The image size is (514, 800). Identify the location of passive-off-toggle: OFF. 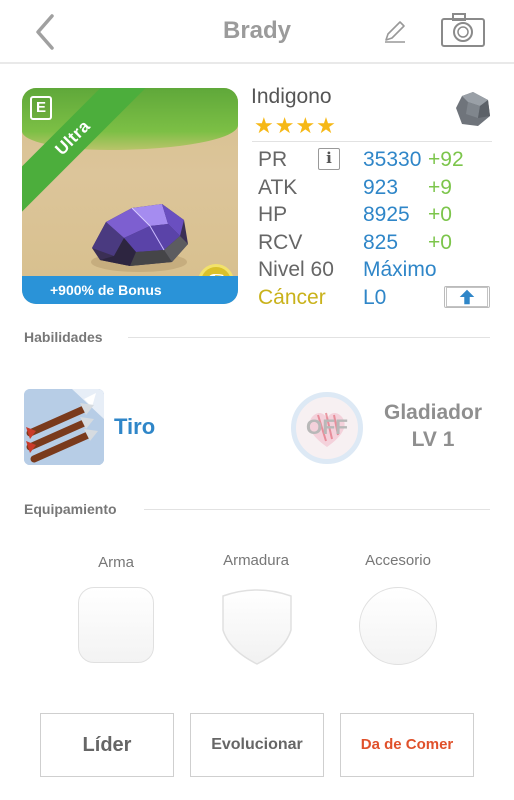
(327, 428).